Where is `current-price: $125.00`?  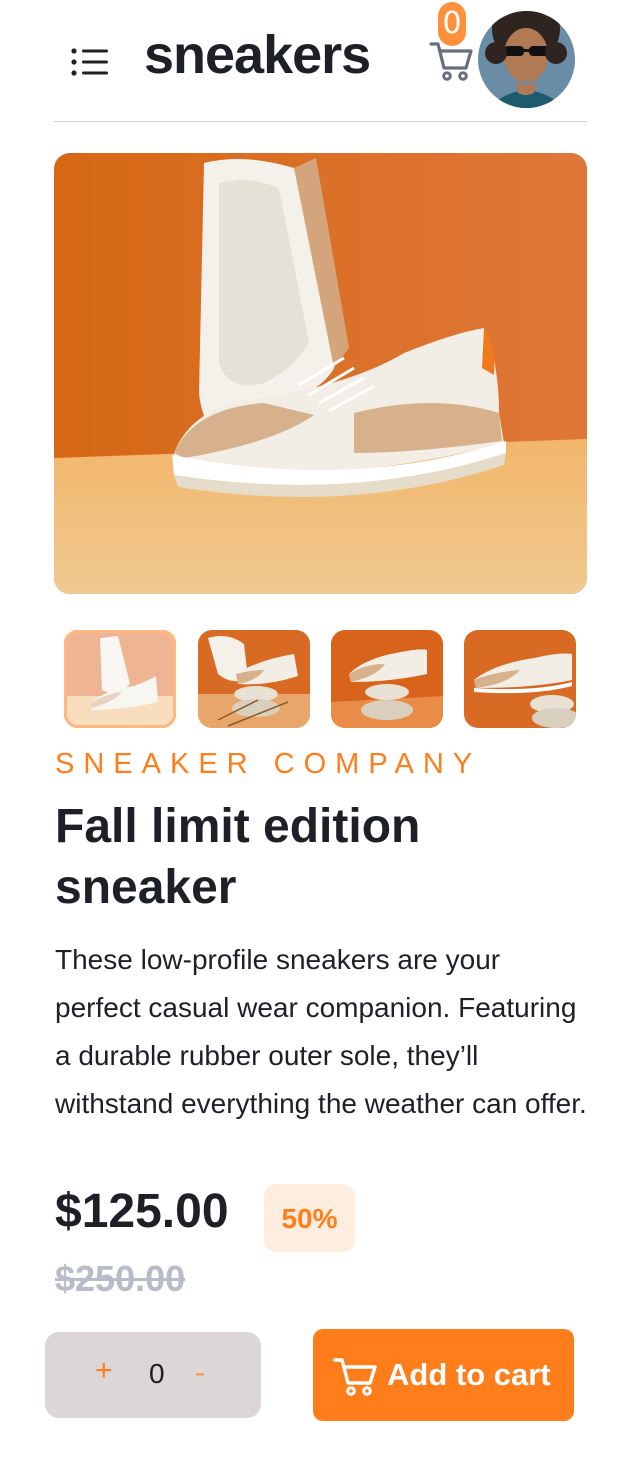
current-price: $125.00 is located at coordinates (142, 1211).